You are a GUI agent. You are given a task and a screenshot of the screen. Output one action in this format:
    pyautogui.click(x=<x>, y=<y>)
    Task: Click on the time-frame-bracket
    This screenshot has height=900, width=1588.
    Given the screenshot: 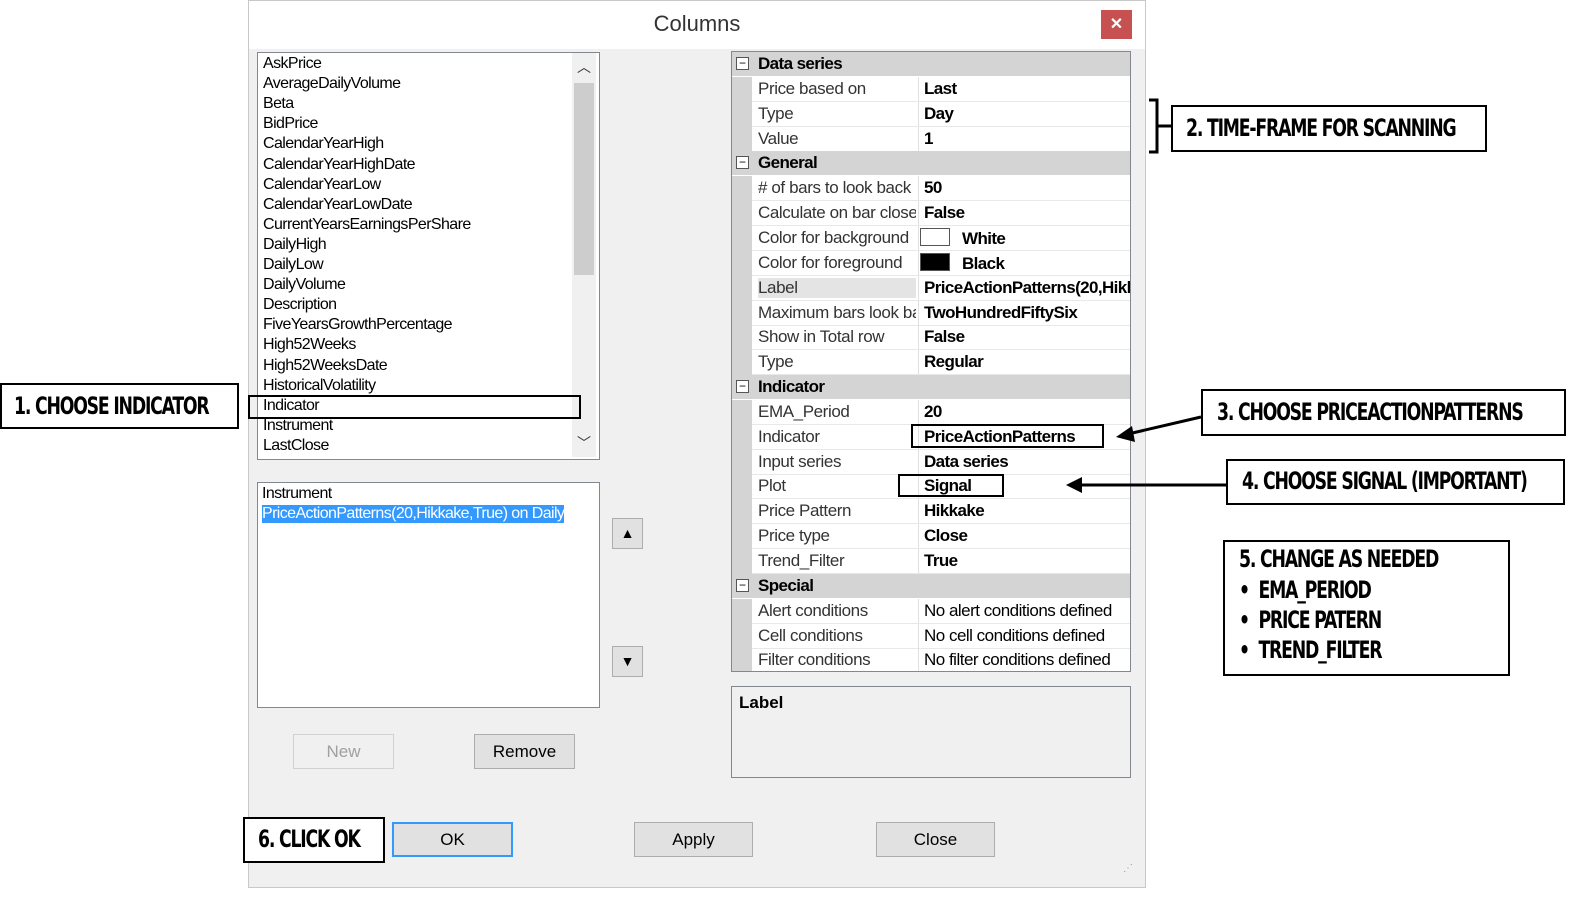 What is the action you would take?
    pyautogui.click(x=1160, y=126)
    